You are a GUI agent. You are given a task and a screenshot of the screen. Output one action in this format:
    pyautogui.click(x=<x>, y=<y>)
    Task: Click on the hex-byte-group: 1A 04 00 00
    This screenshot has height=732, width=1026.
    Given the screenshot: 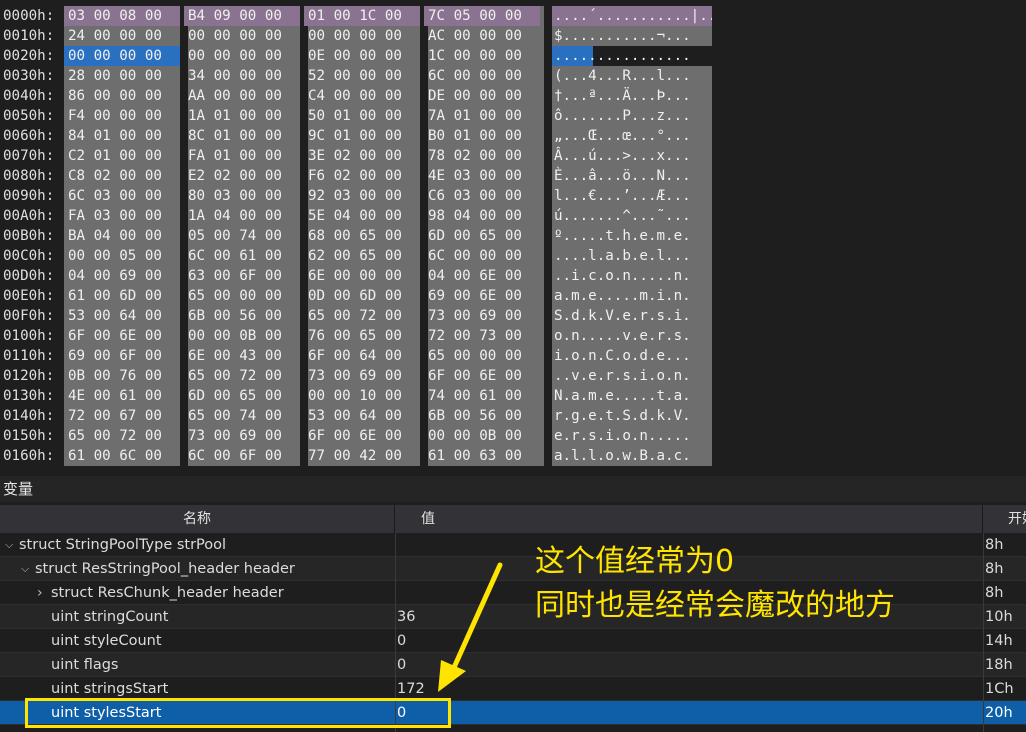 What is the action you would take?
    pyautogui.click(x=242, y=216)
    